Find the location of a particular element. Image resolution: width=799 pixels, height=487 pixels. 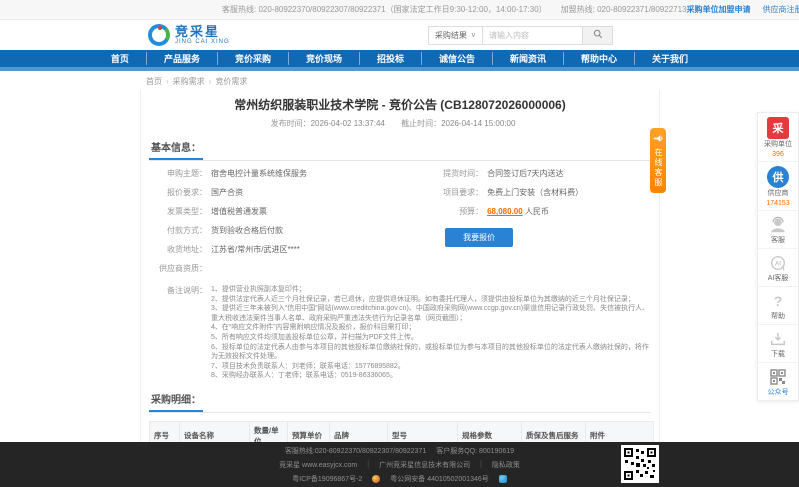

sidebar-item-suppliers: 供 供应商 174153 is located at coordinates (778, 186).